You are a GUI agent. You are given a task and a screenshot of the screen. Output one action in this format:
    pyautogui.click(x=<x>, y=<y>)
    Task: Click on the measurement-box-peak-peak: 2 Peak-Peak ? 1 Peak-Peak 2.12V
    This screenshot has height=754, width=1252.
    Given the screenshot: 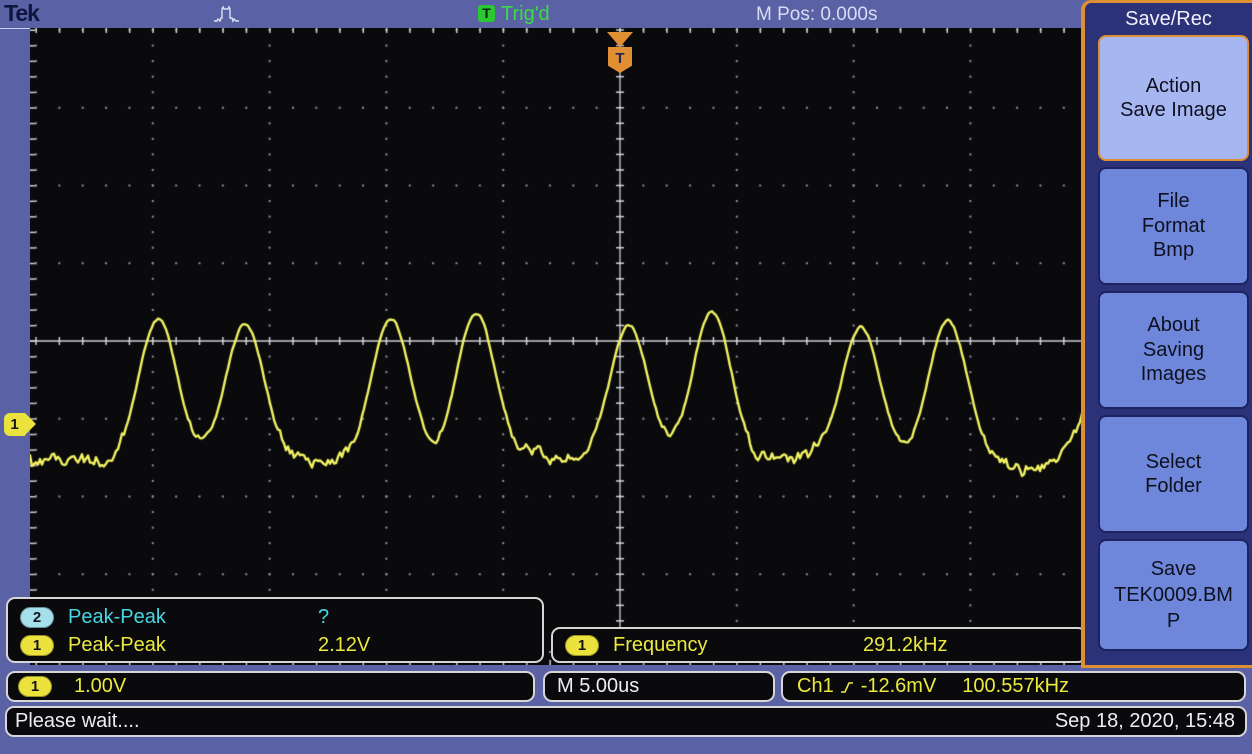 What is the action you would take?
    pyautogui.click(x=275, y=630)
    